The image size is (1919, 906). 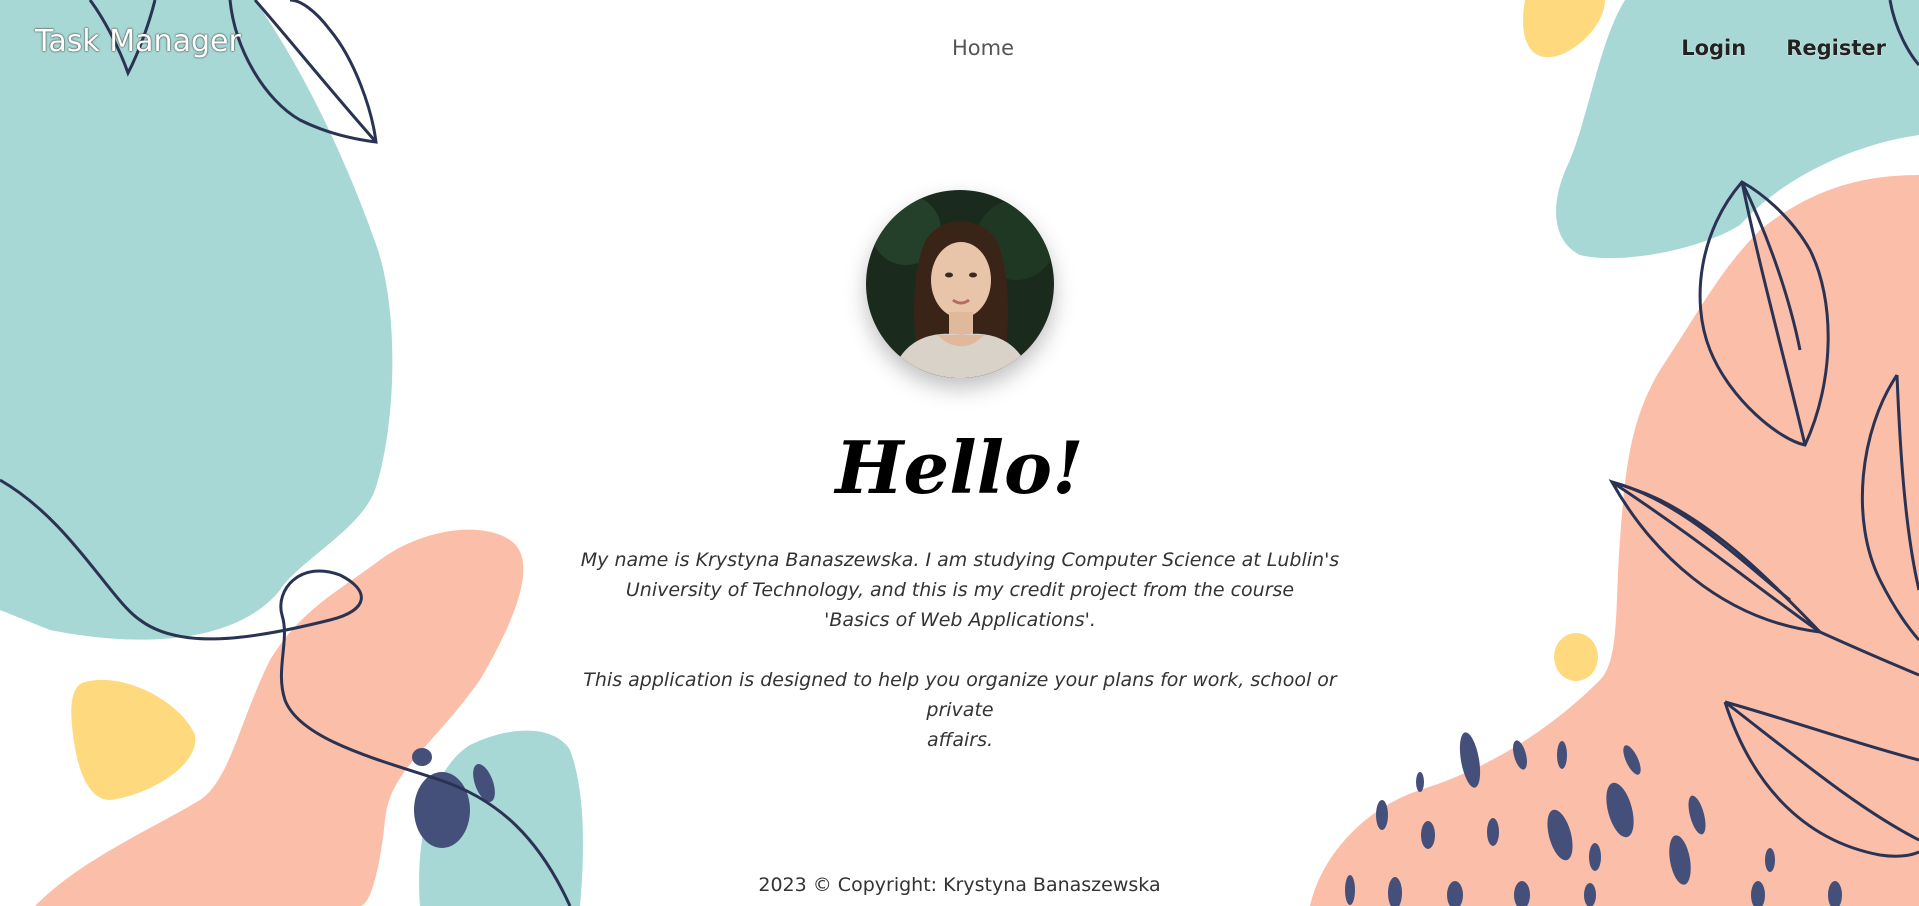 What do you see at coordinates (960, 284) in the screenshot?
I see `avatar` at bounding box center [960, 284].